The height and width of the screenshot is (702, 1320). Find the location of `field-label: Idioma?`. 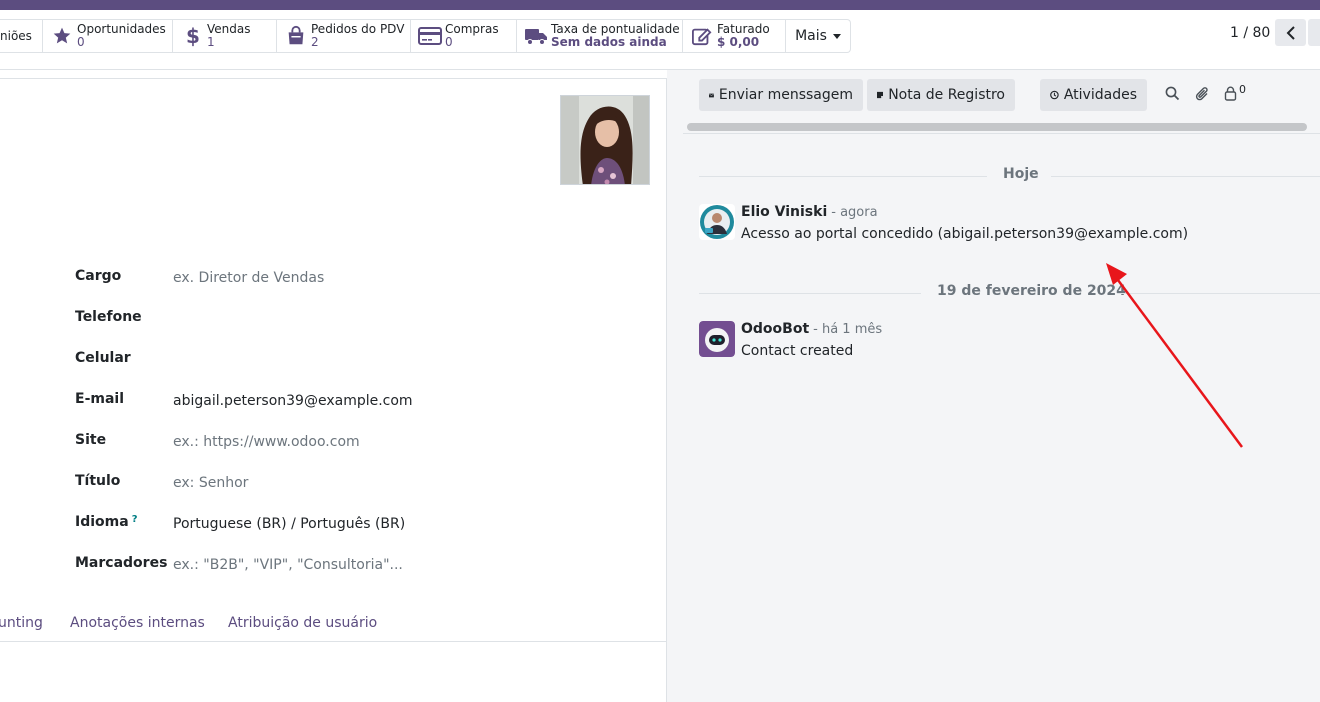

field-label: Idioma? is located at coordinates (106, 522).